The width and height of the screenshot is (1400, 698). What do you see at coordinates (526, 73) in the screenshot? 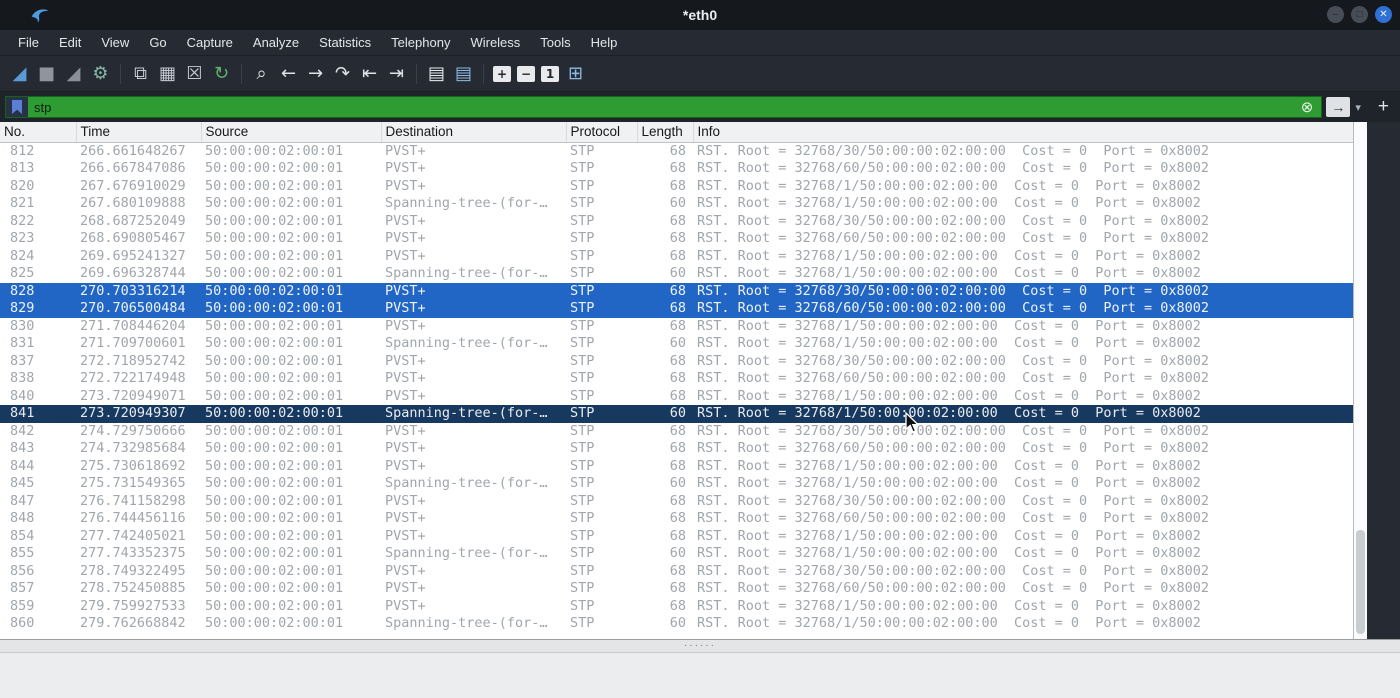
I see `zoom-out-icon: −` at bounding box center [526, 73].